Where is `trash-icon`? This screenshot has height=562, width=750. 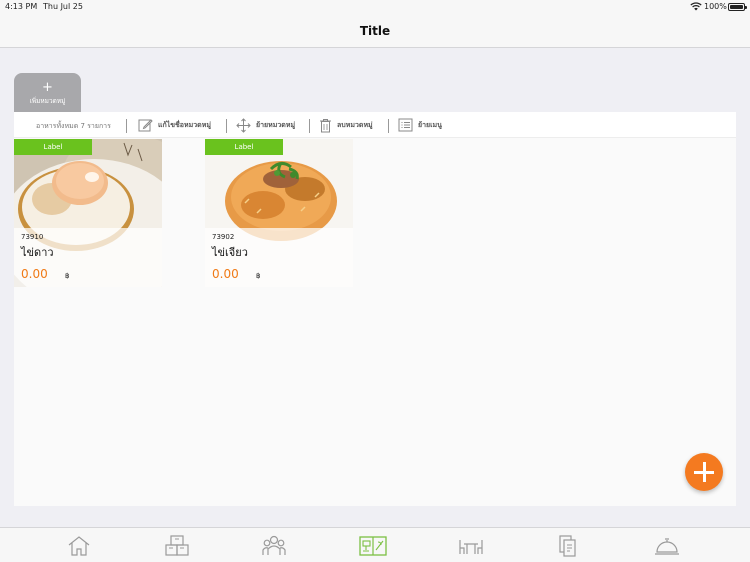 trash-icon is located at coordinates (325, 125).